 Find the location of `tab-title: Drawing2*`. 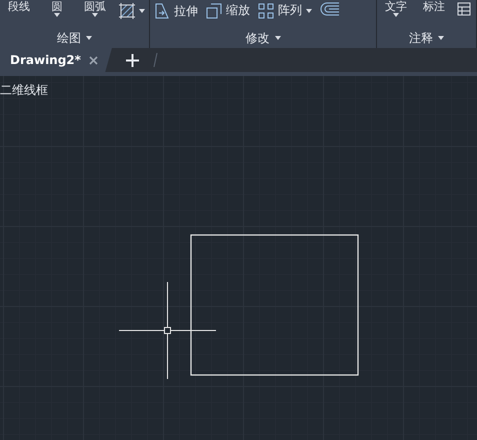

tab-title: Drawing2* is located at coordinates (45, 60).